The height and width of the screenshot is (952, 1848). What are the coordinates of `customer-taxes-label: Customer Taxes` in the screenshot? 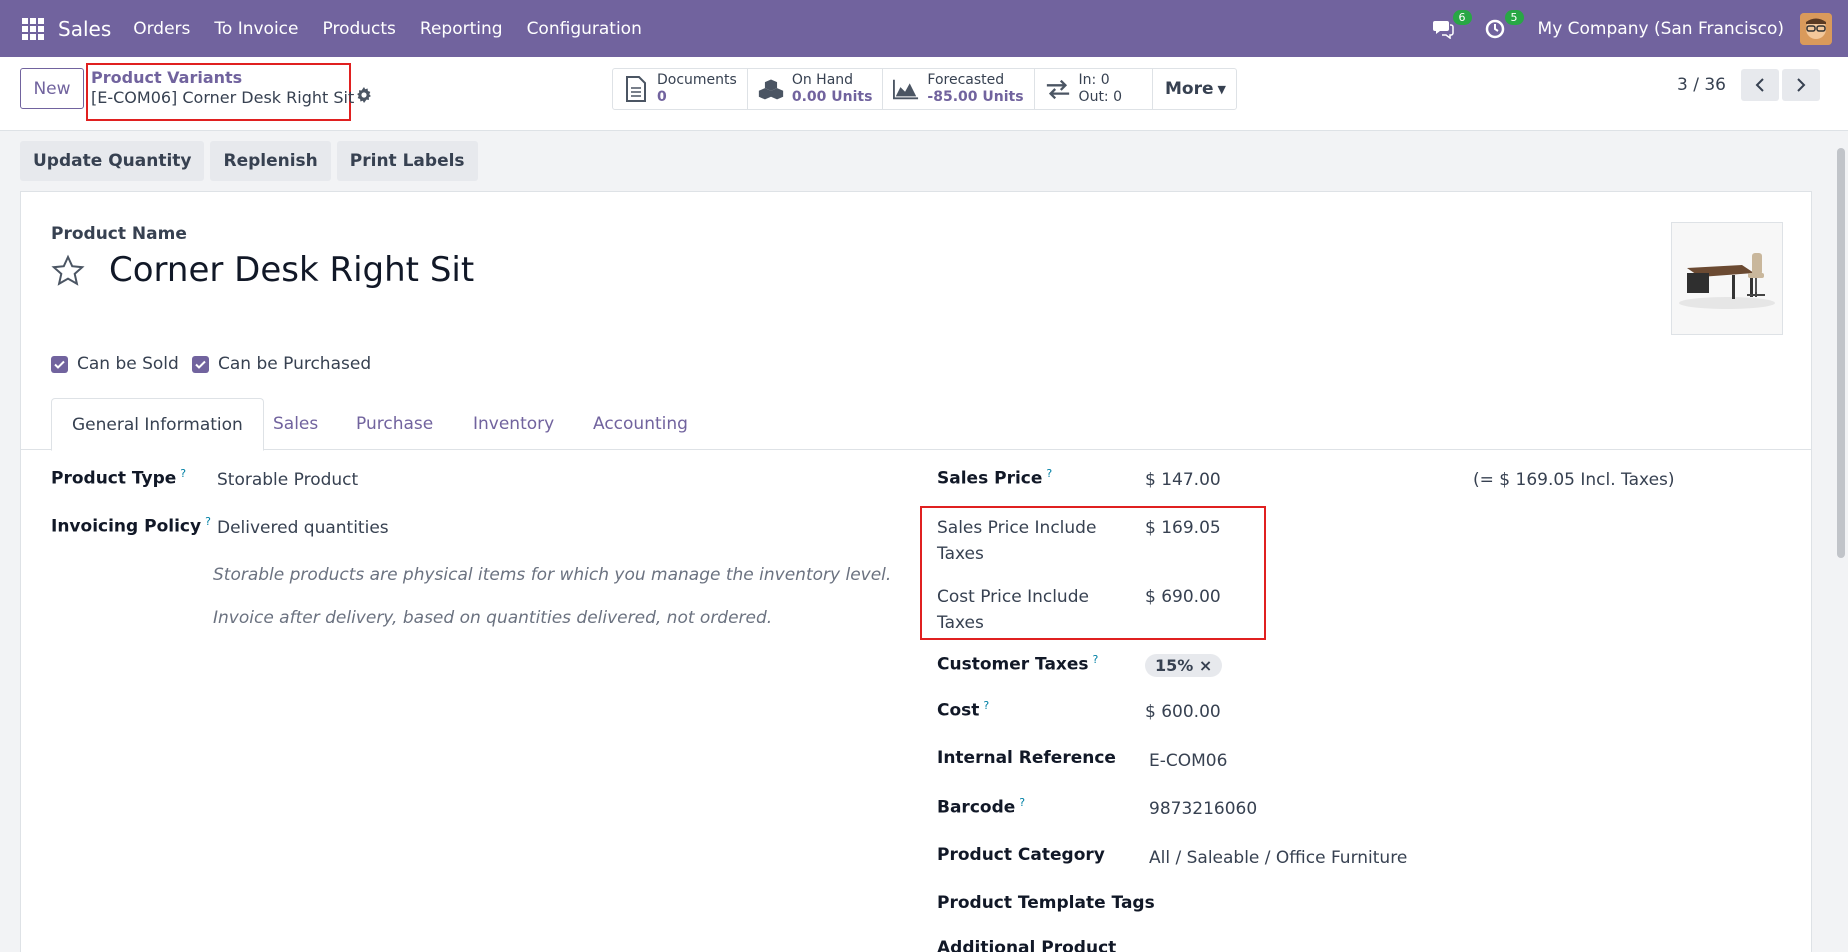 It's located at (1013, 664).